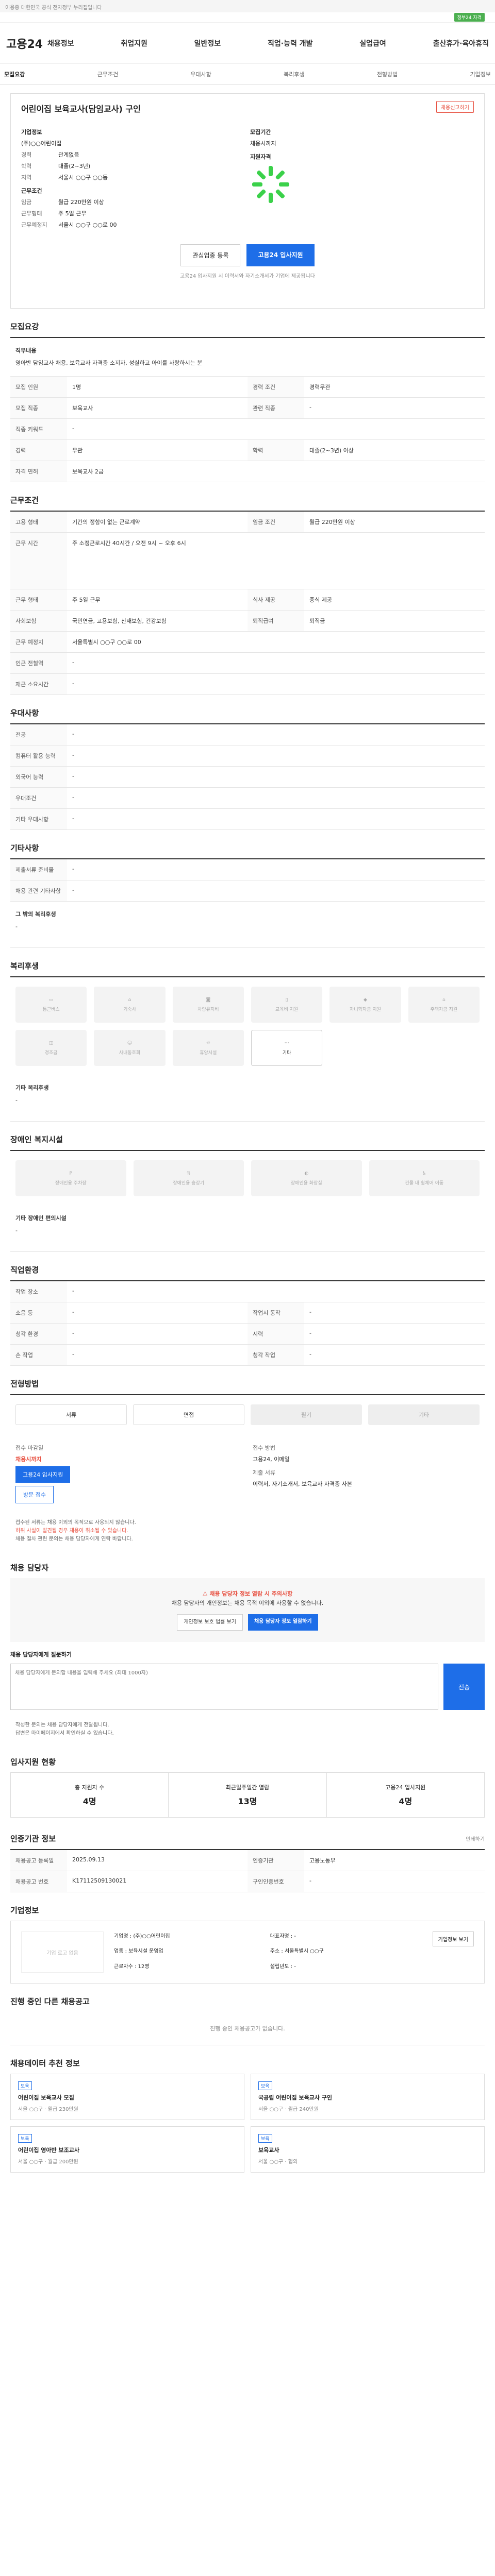 The width and height of the screenshot is (495, 2576). I want to click on gnb-item: 출산휴가·육아휴직, so click(461, 43).